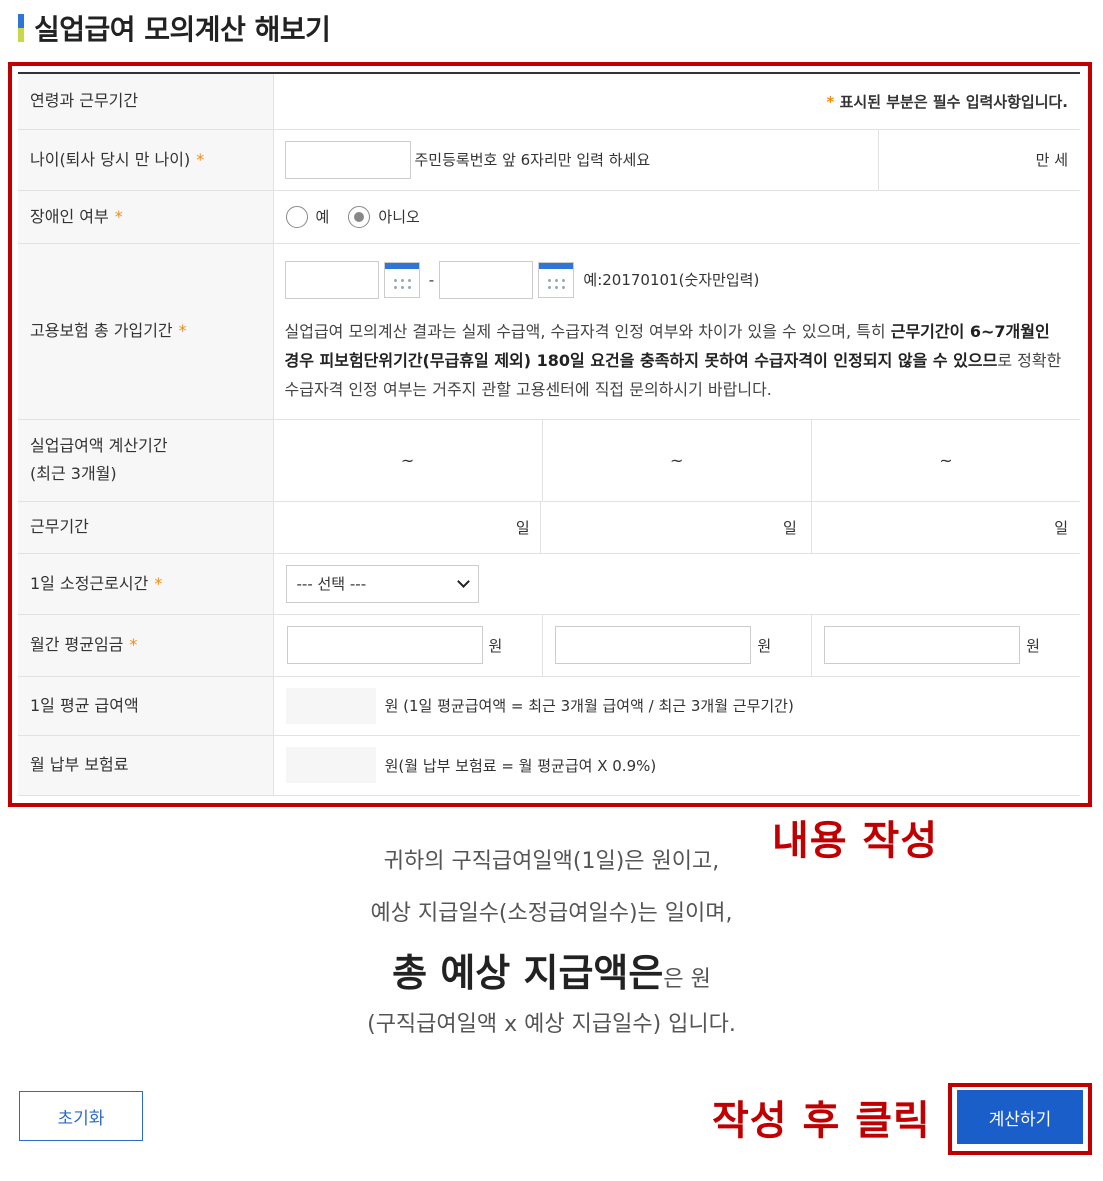 The image size is (1103, 1181). I want to click on result-total: 총 예상 지급액은은 원, so click(551, 969).